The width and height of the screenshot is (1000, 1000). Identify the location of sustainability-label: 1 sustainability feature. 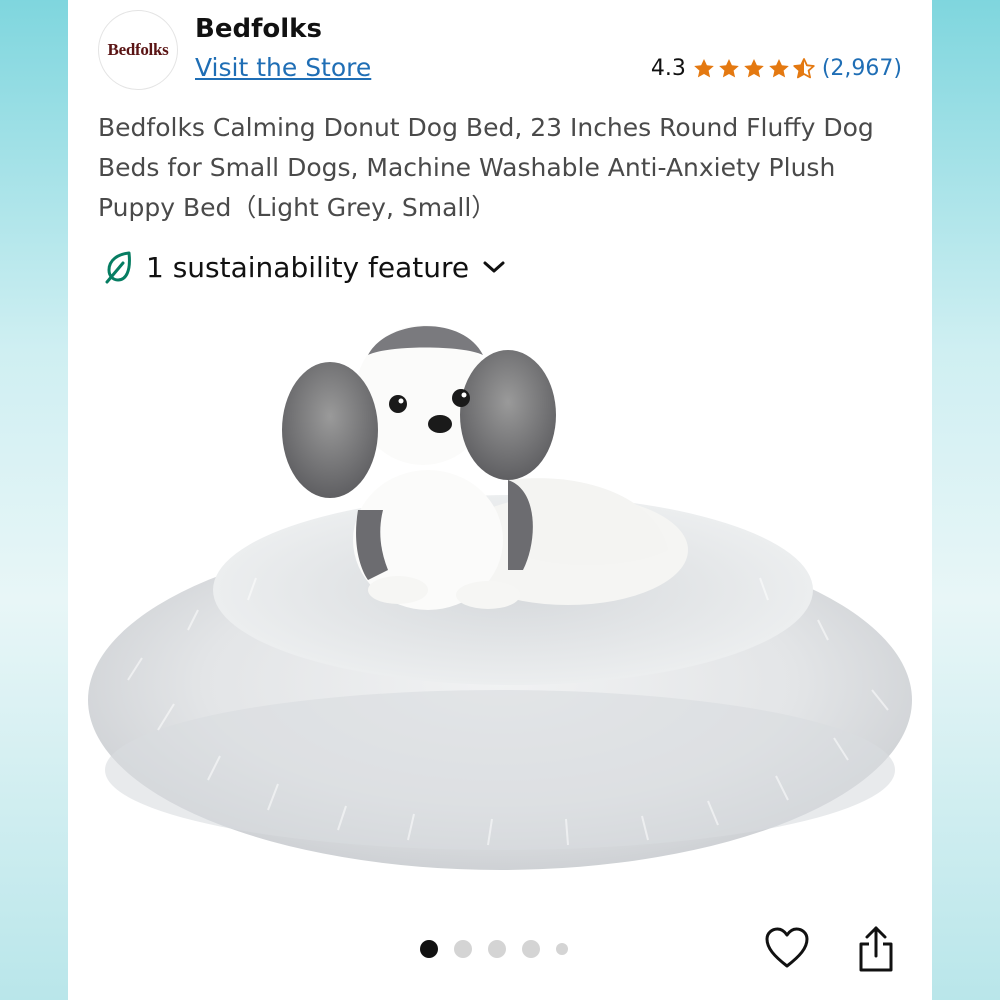
(308, 267).